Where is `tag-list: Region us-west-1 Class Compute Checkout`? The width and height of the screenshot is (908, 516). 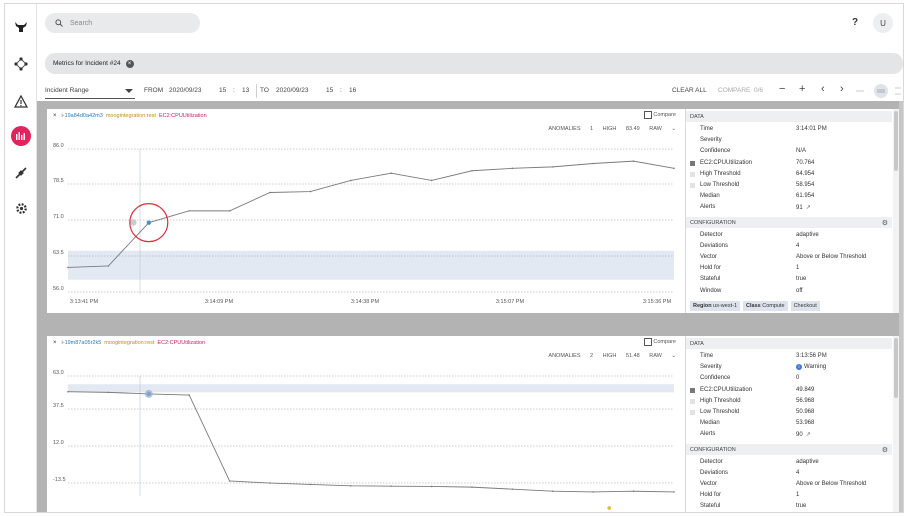
tag-list: Region us-west-1 Class Compute Checkout is located at coordinates (755, 306).